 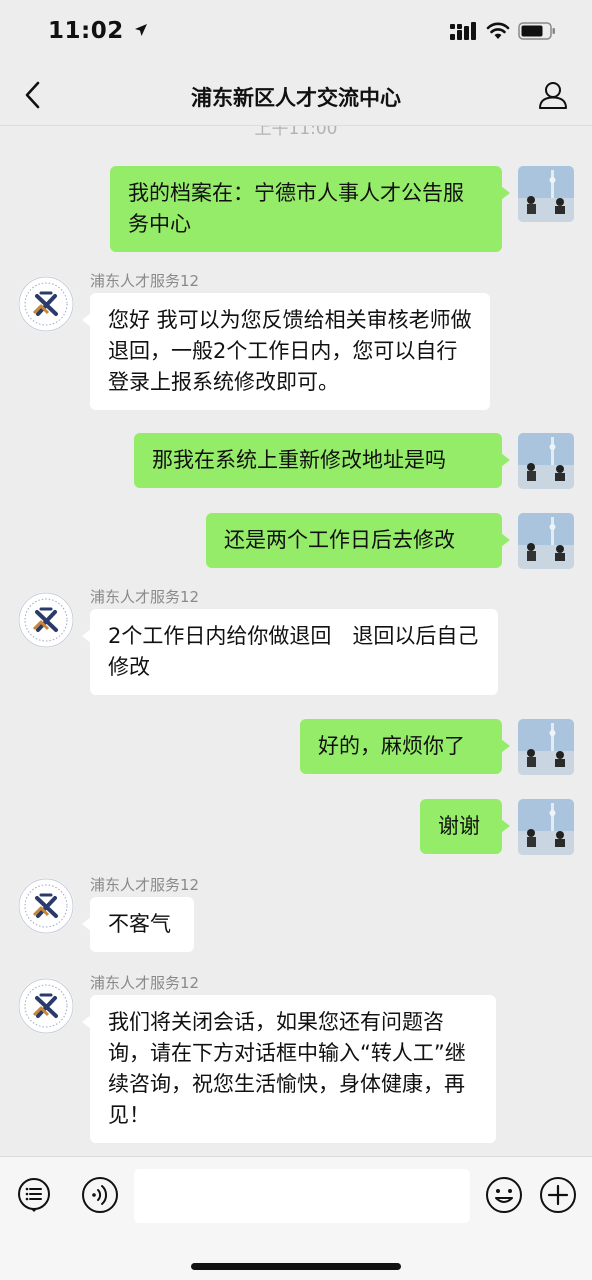 I want to click on message-bubble-incoming: 不客气, so click(x=138, y=924).